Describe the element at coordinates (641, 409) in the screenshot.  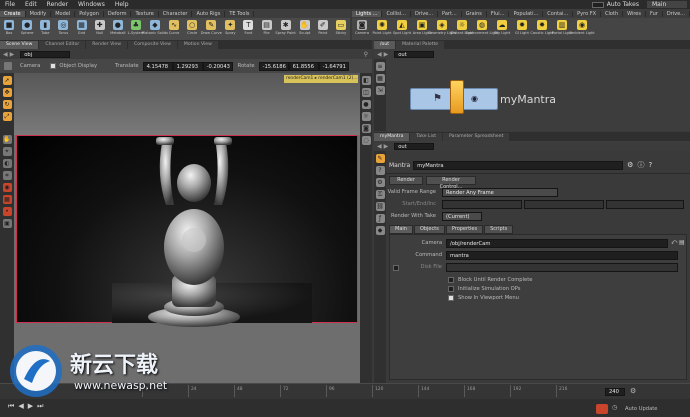
I see `auto-update-label: Auto Update` at that location.